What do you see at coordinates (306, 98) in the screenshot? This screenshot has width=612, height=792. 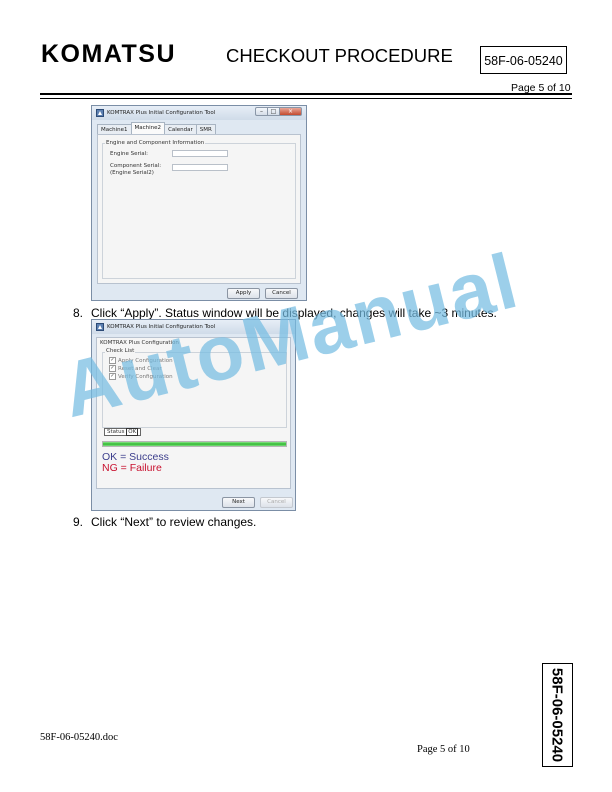 I see `header-rule-thin` at bounding box center [306, 98].